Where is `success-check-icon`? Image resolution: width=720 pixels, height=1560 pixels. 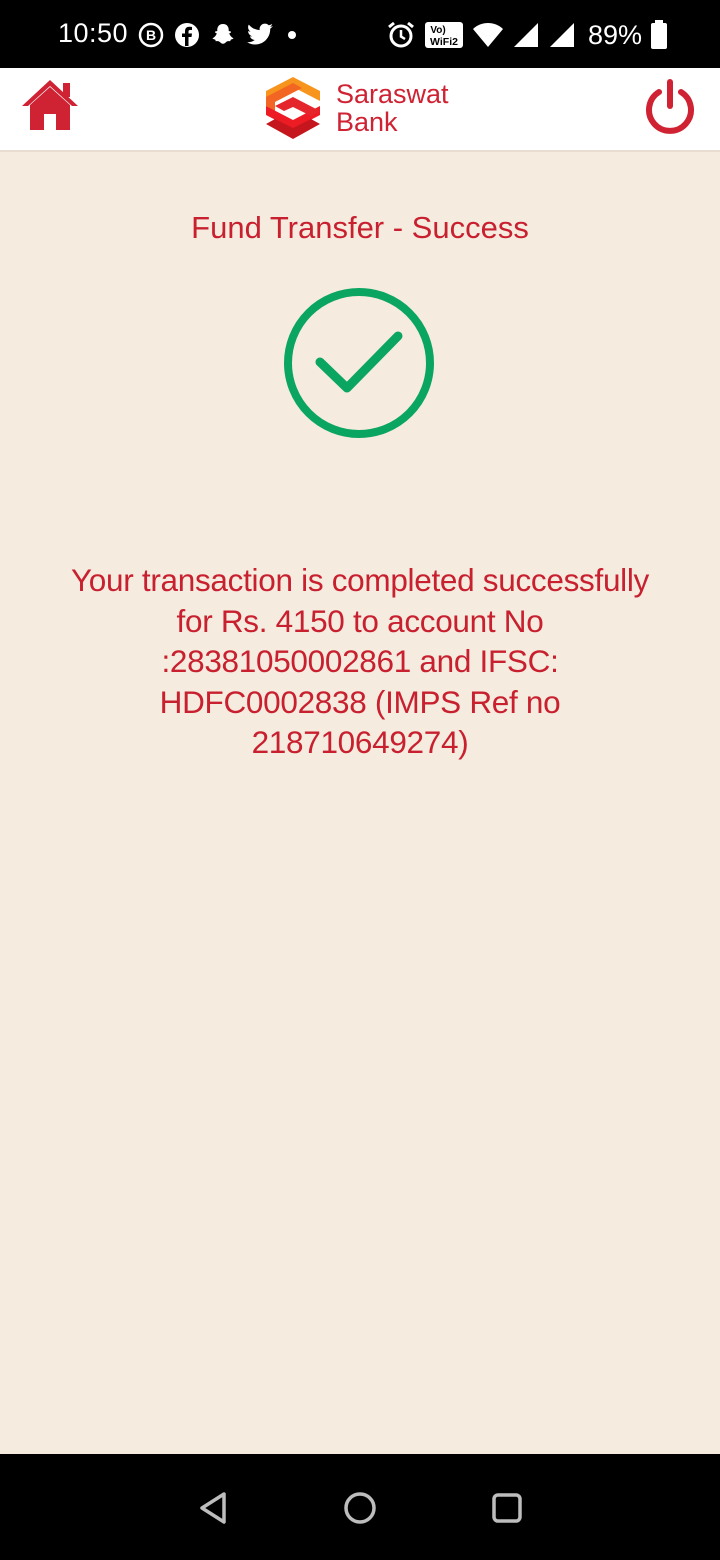
success-check-icon is located at coordinates (359, 363).